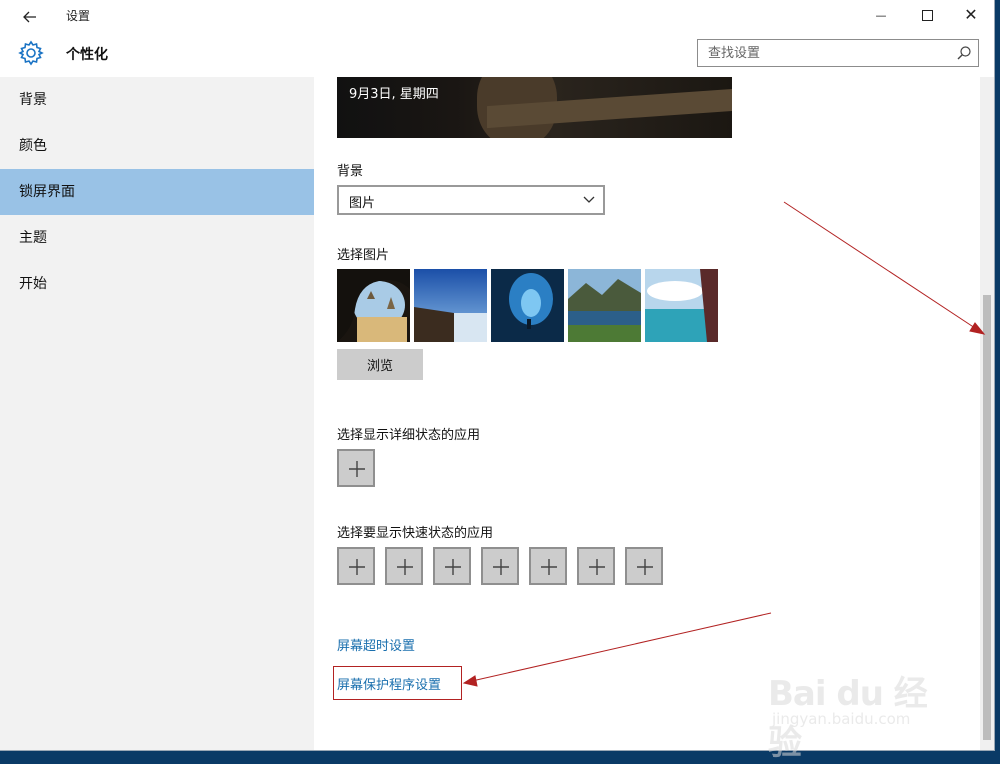 This screenshot has width=1000, height=764. I want to click on baidu-watermark: Bai du 经验 jingyan.baidu.com, so click(863, 705).